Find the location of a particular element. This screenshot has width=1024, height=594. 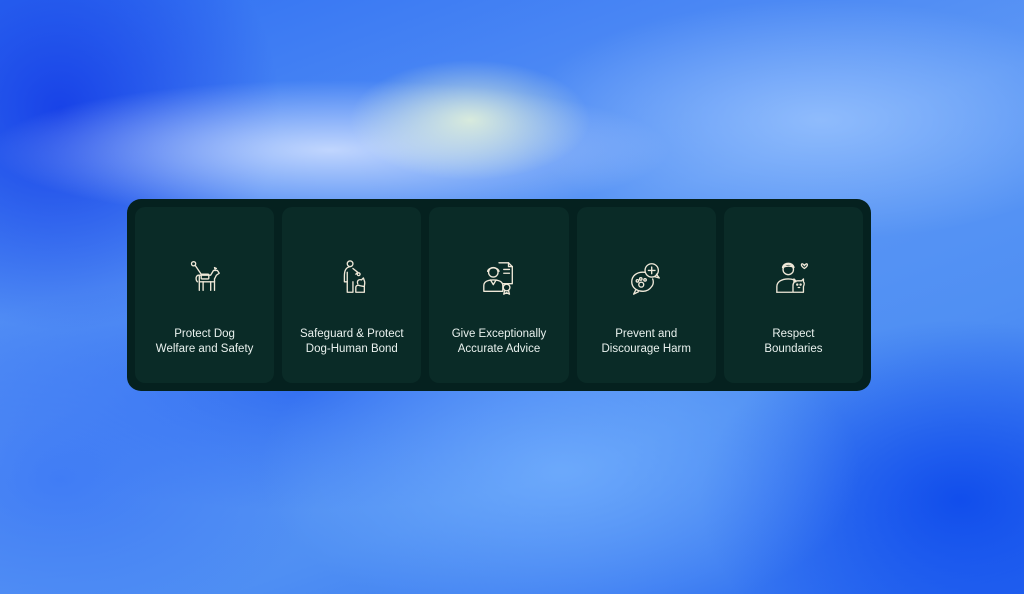

card-label-line1: Safeguard & Protect is located at coordinates (352, 334).